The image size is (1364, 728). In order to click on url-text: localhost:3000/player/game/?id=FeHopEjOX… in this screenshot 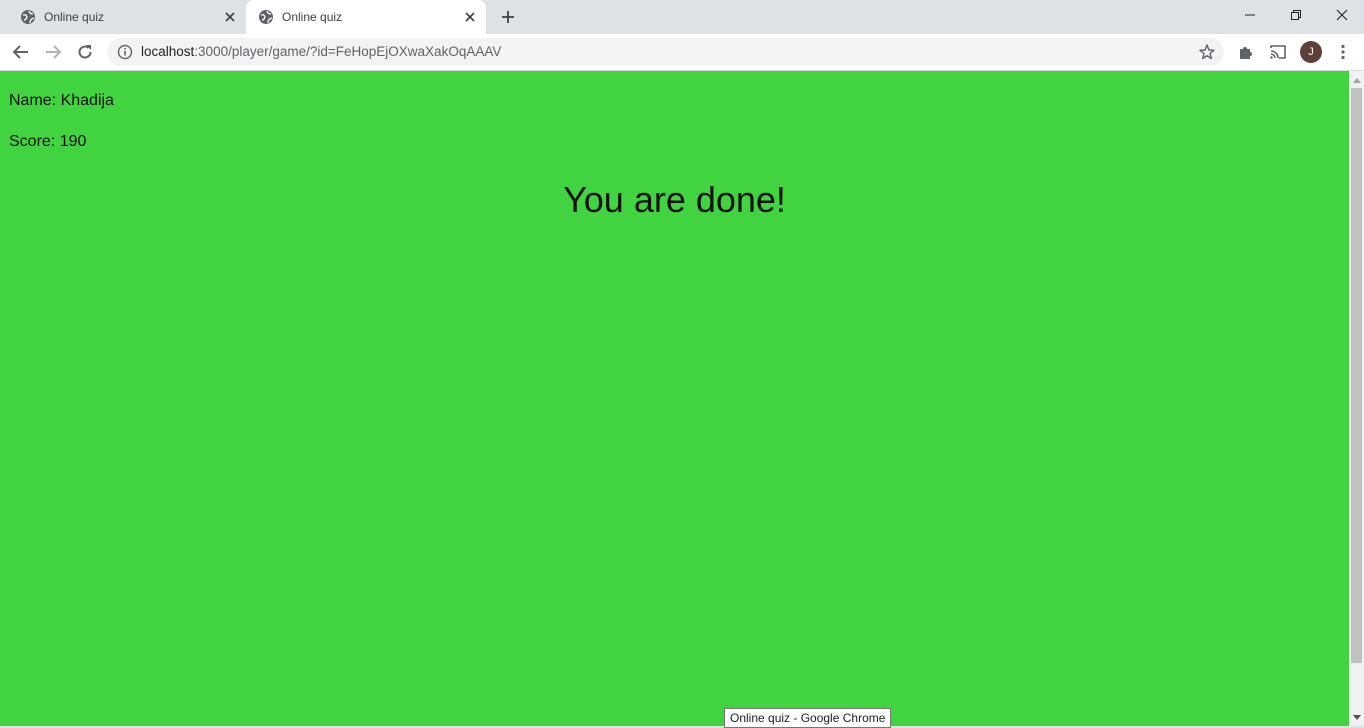, I will do `click(321, 51)`.